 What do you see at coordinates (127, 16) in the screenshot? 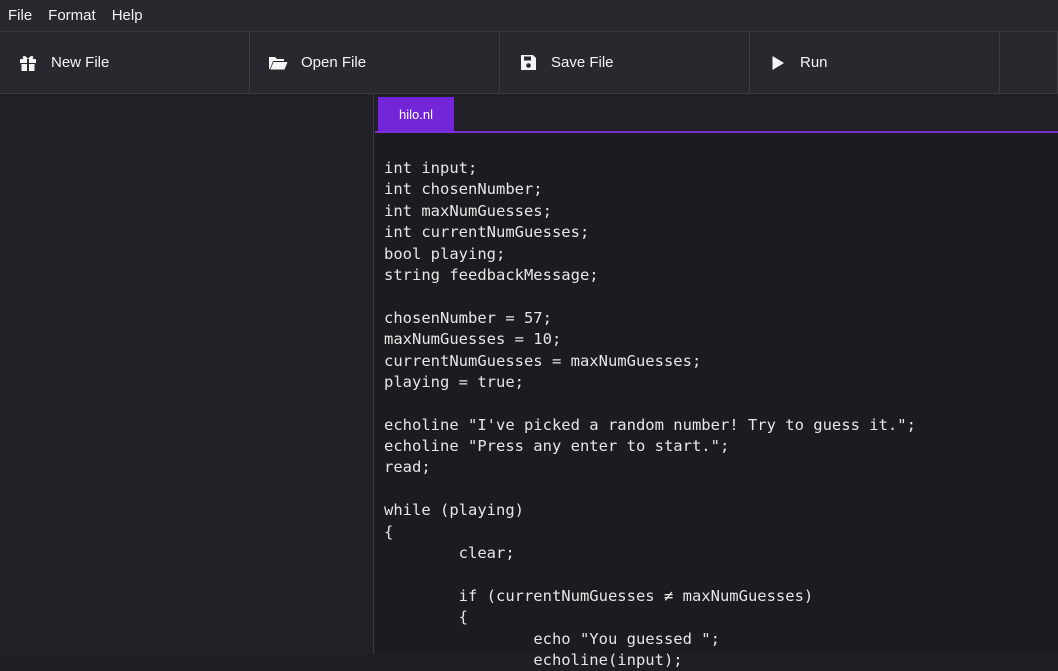
I see `menu-help: Help` at bounding box center [127, 16].